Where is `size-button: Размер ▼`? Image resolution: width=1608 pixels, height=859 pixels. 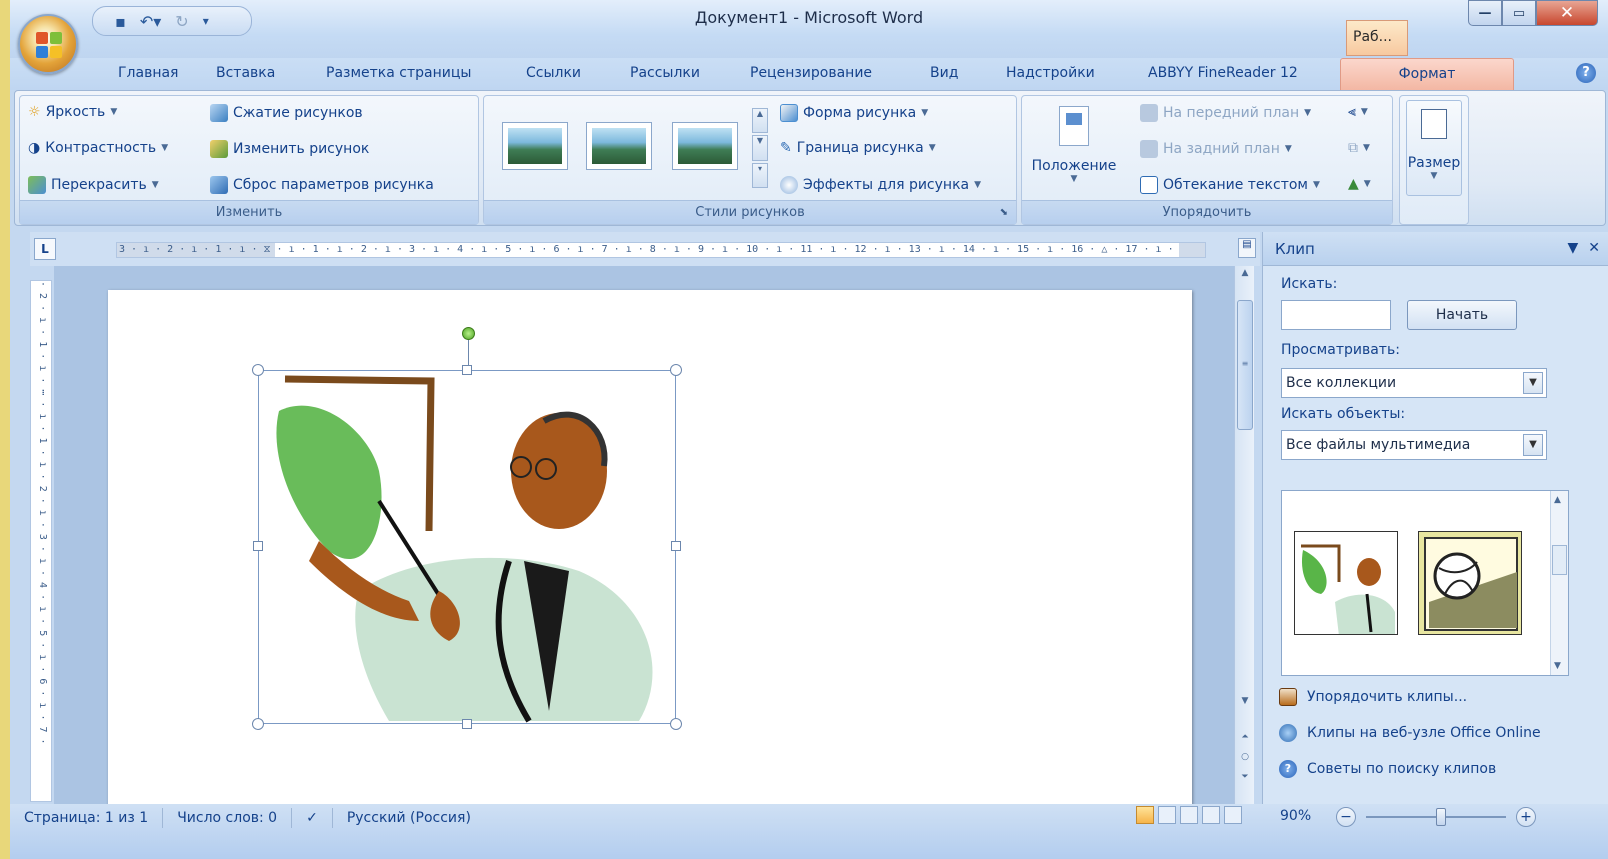 size-button: Размер ▼ is located at coordinates (1434, 148).